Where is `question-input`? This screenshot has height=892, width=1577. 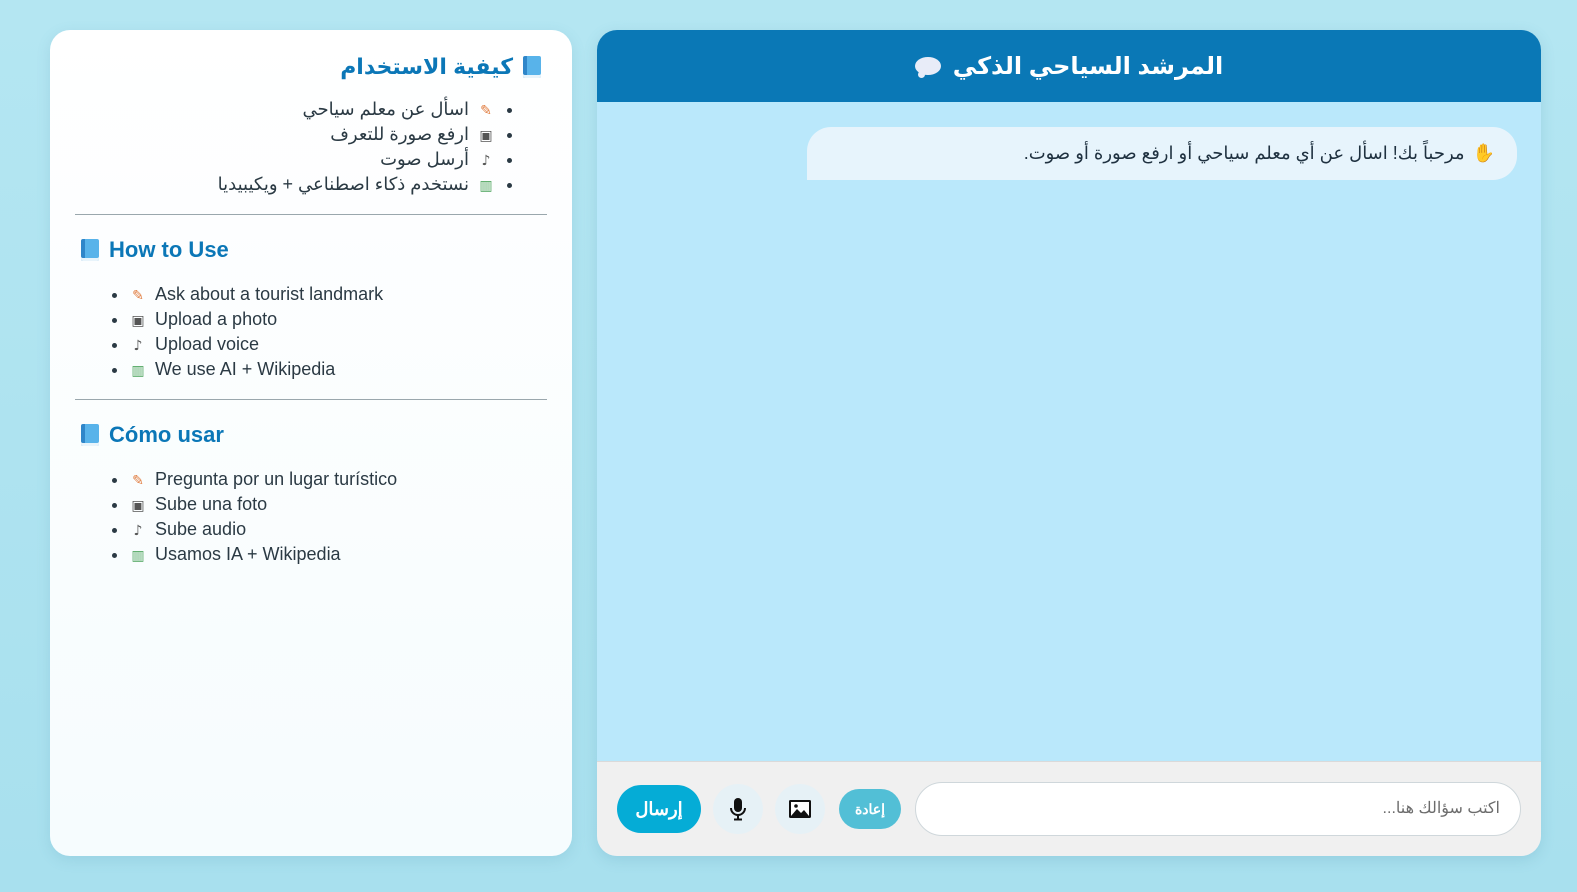 question-input is located at coordinates (1218, 809).